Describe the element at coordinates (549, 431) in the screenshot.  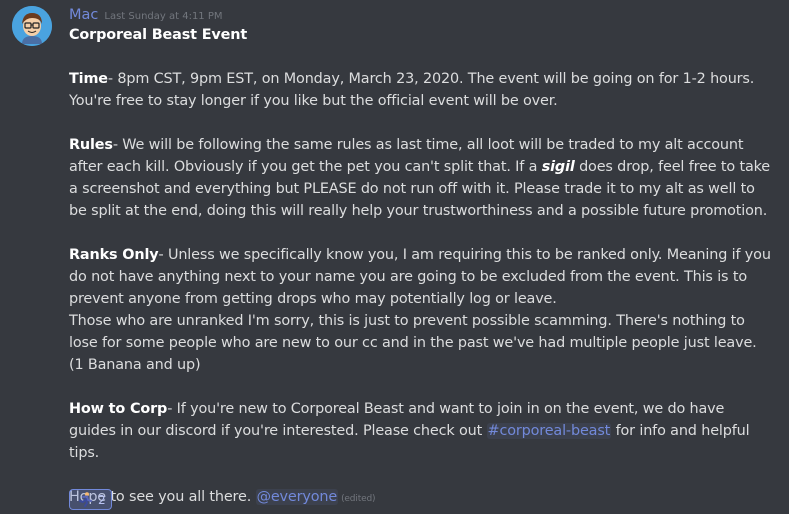
I see `channel-link: #corporeal-beast` at that location.